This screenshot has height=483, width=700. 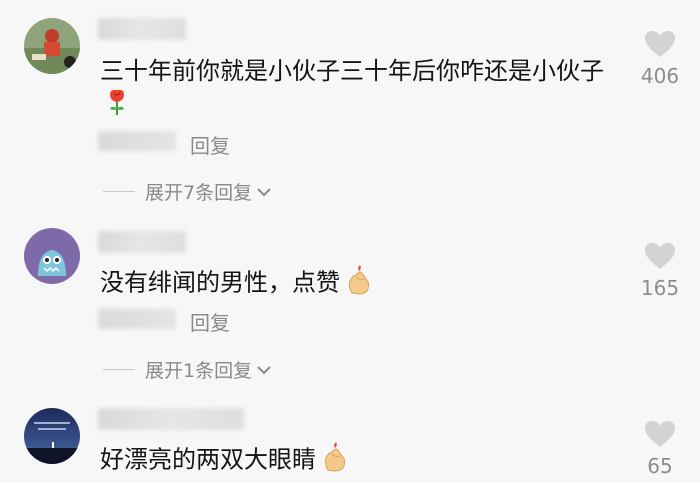 I want to click on expand-replies-button: 展开1条回复, so click(x=187, y=369).